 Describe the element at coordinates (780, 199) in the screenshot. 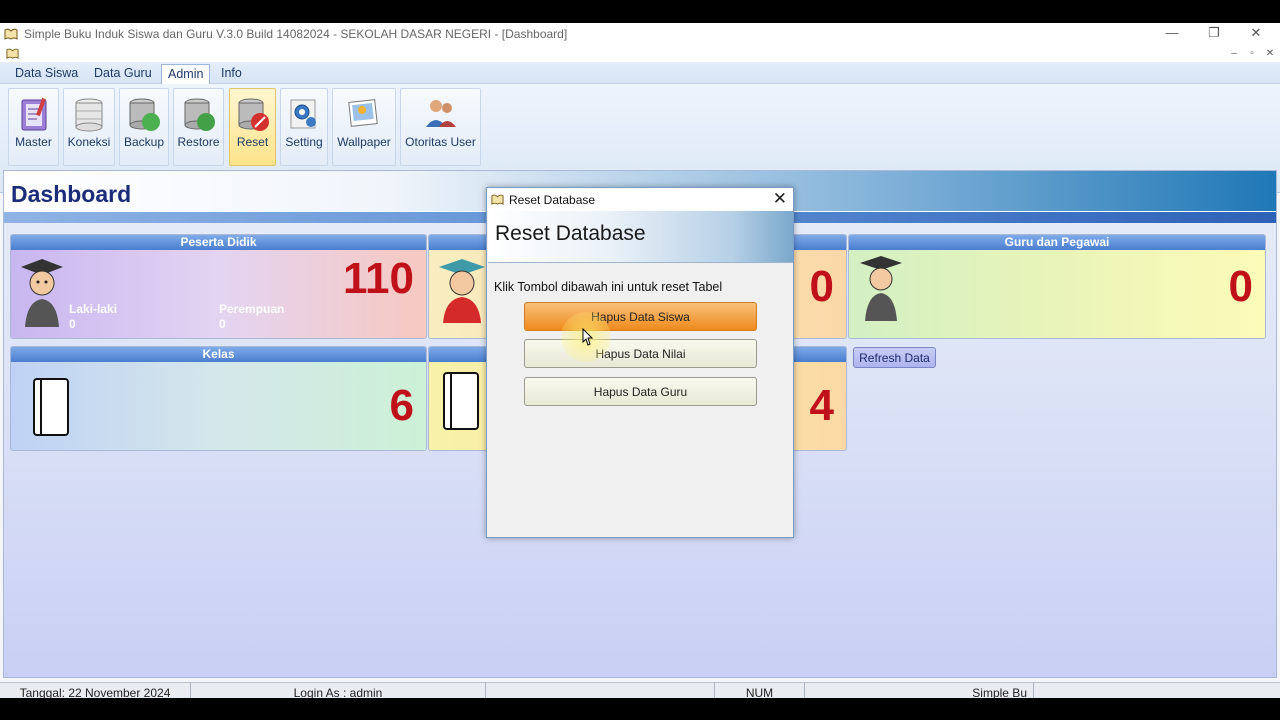

I see `dialog-close-button: ✕` at that location.